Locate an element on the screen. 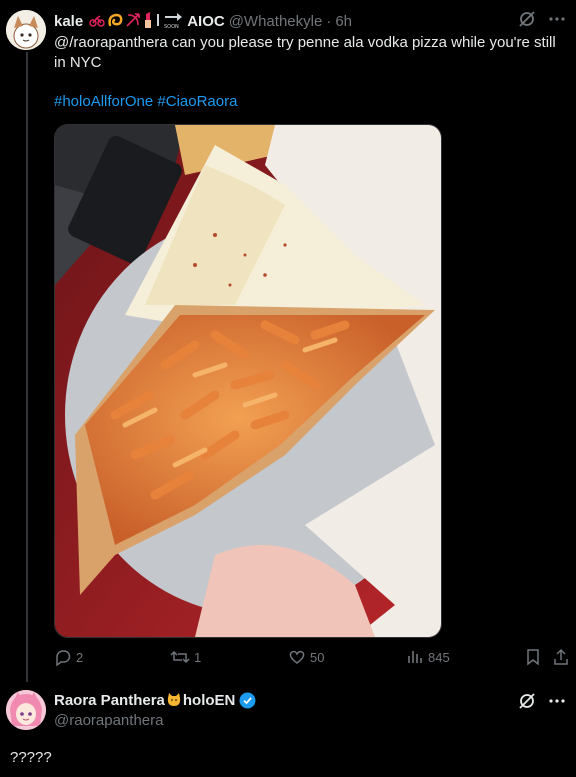 Image resolution: width=576 pixels, height=777 pixels. reply-button: 2 is located at coordinates (68, 657).